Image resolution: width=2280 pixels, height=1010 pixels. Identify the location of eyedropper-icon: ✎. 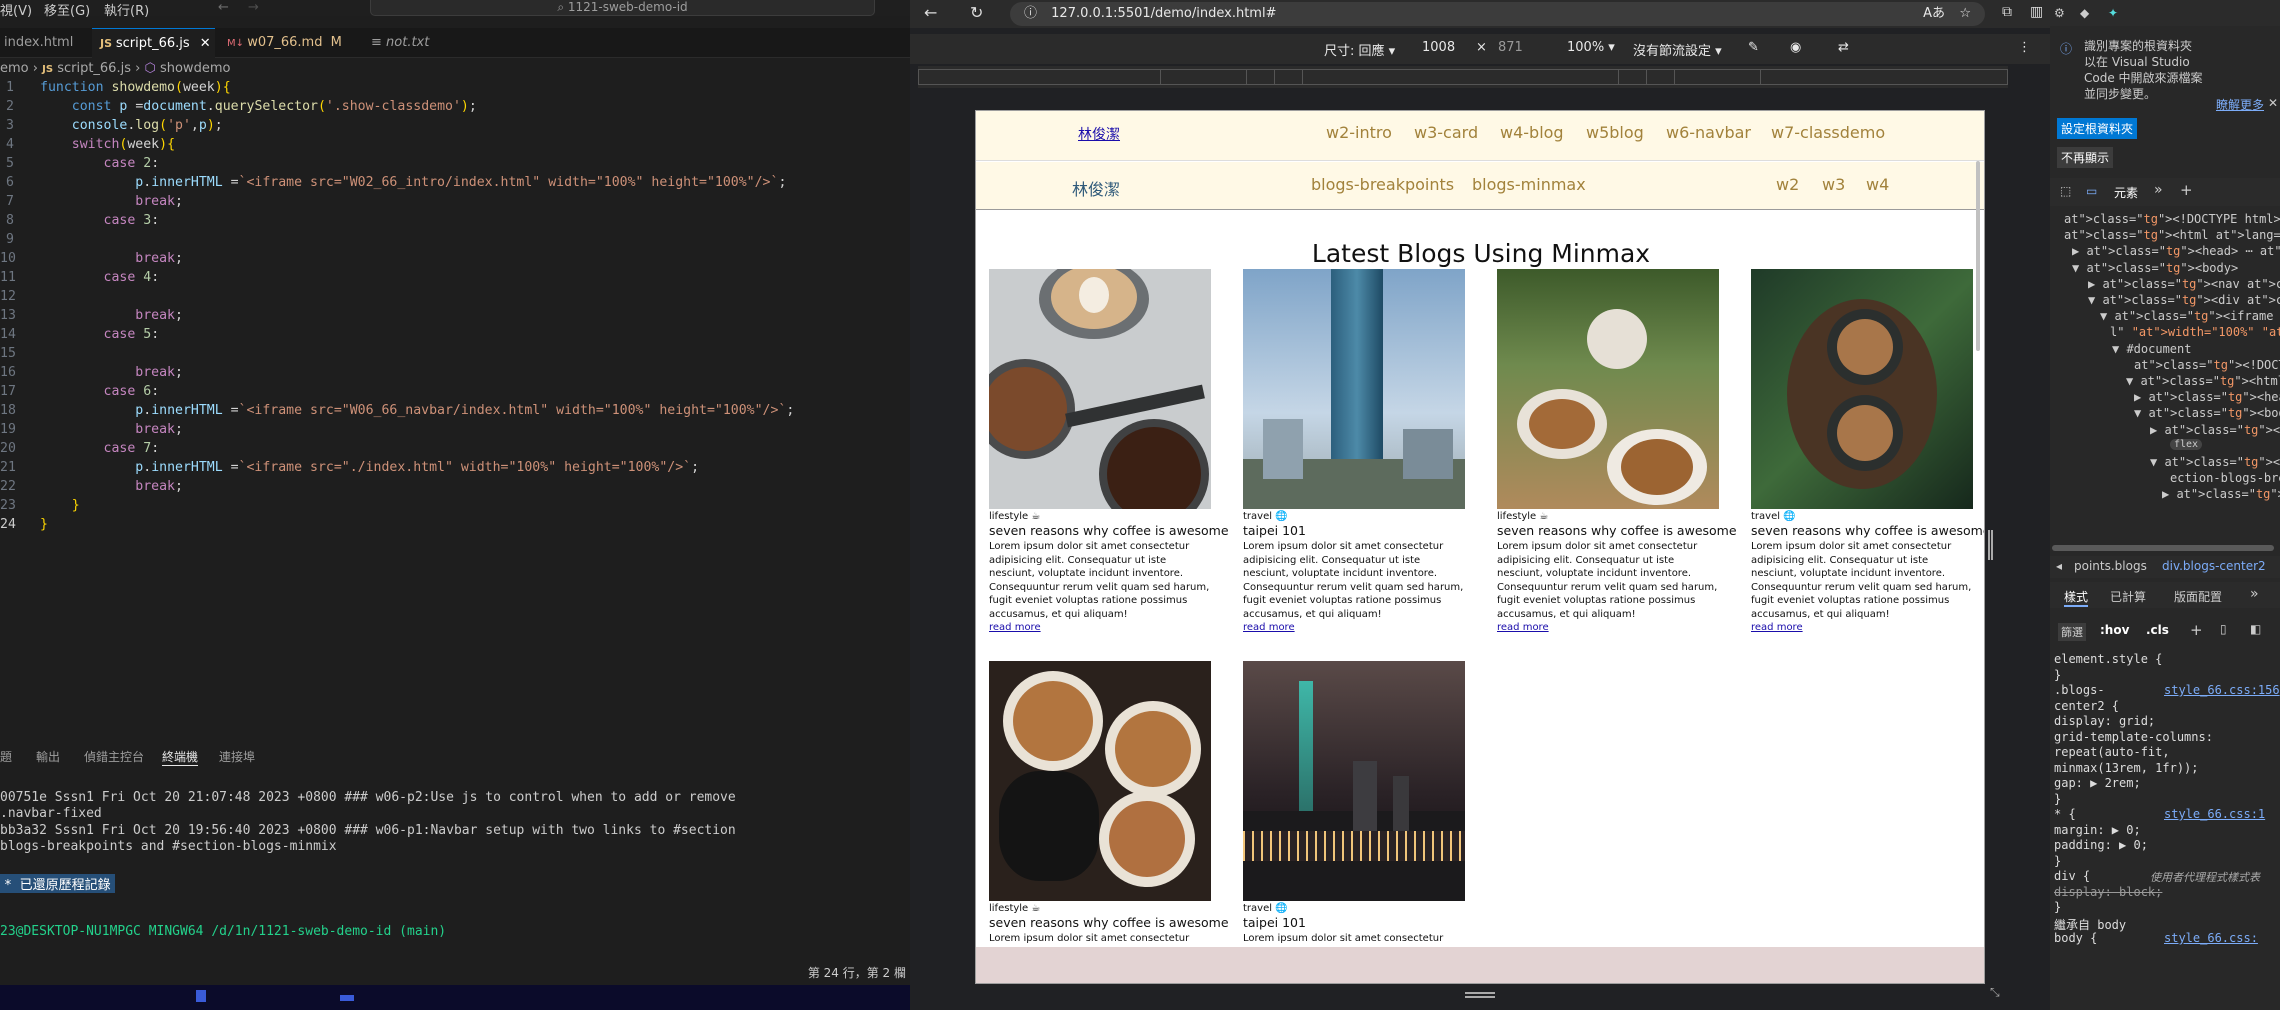
(1753, 47).